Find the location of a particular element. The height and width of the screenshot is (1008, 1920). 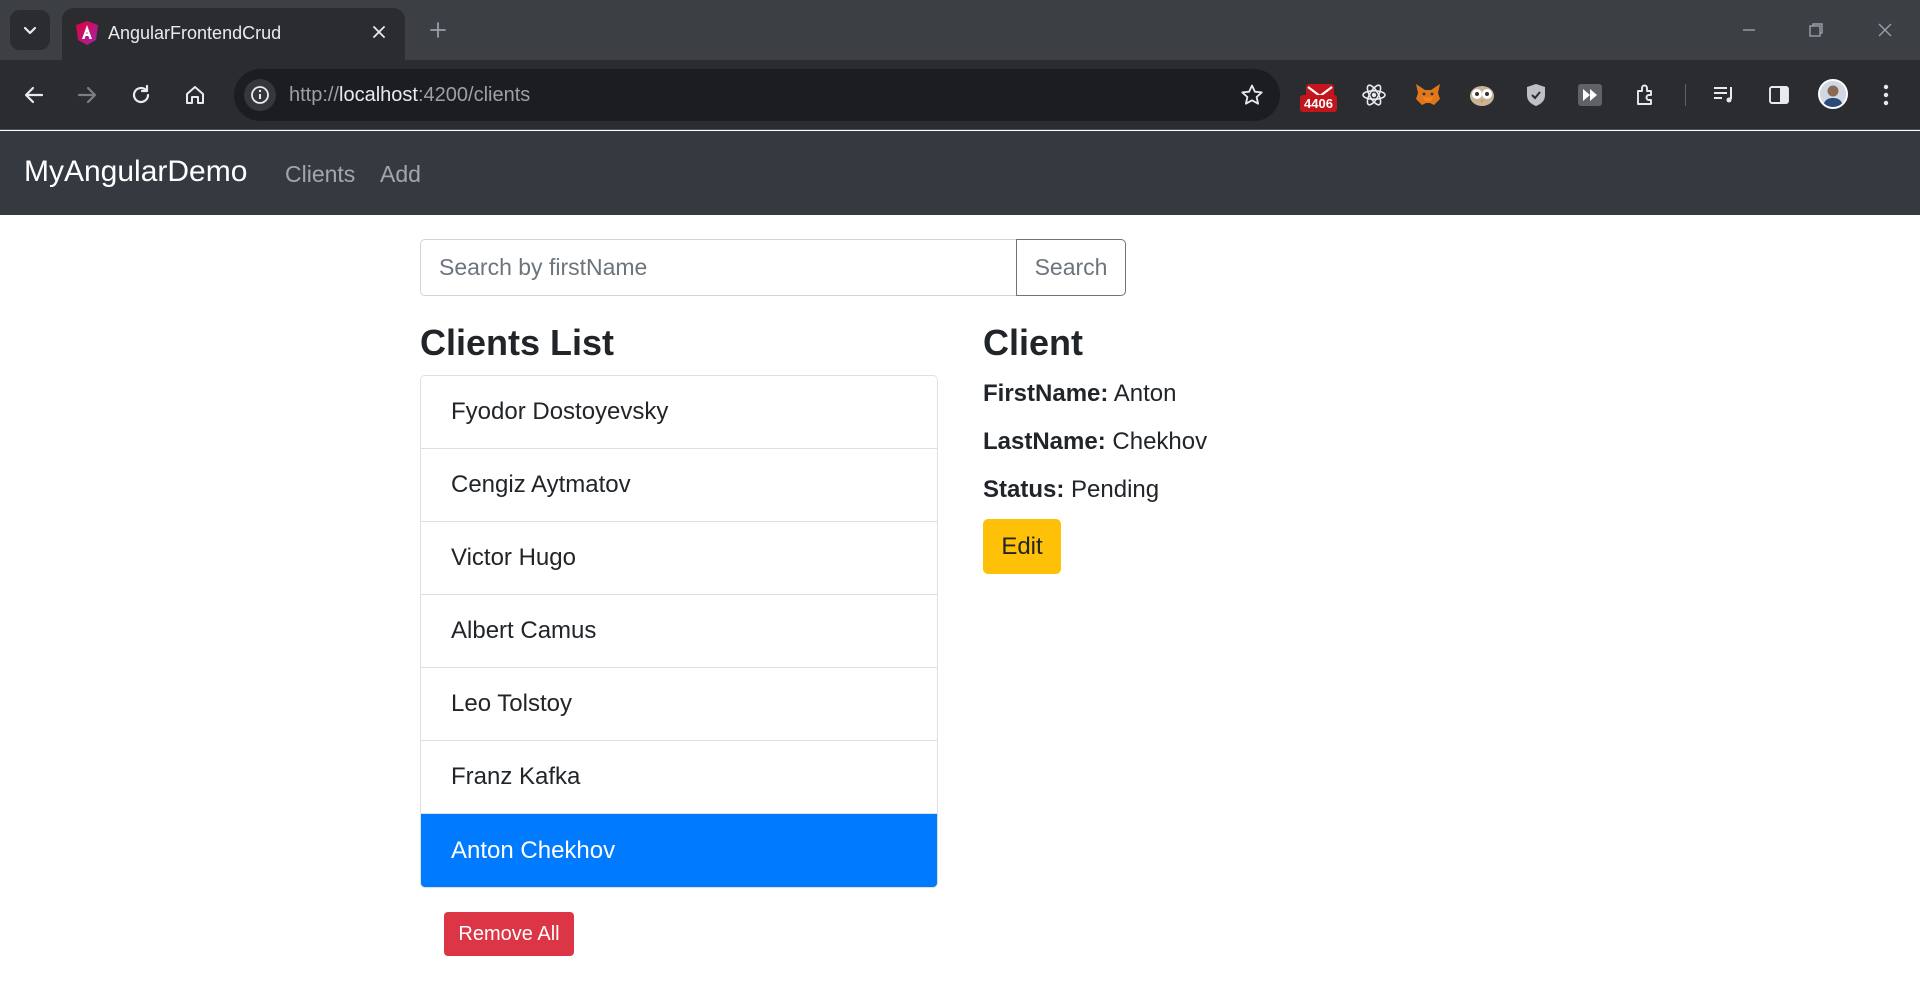

client-list-item: Cengiz Aytmatov is located at coordinates (679, 485).